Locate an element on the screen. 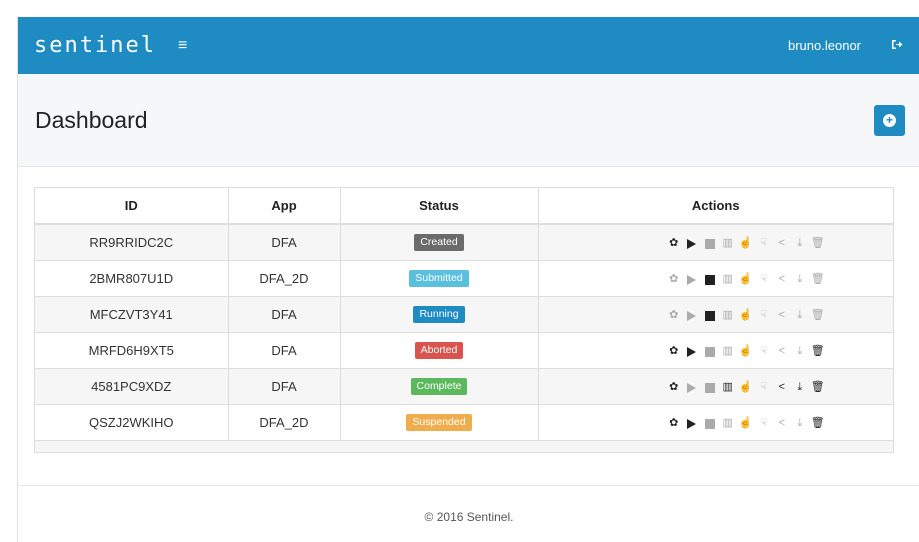  sign-out-icon is located at coordinates (897, 46).